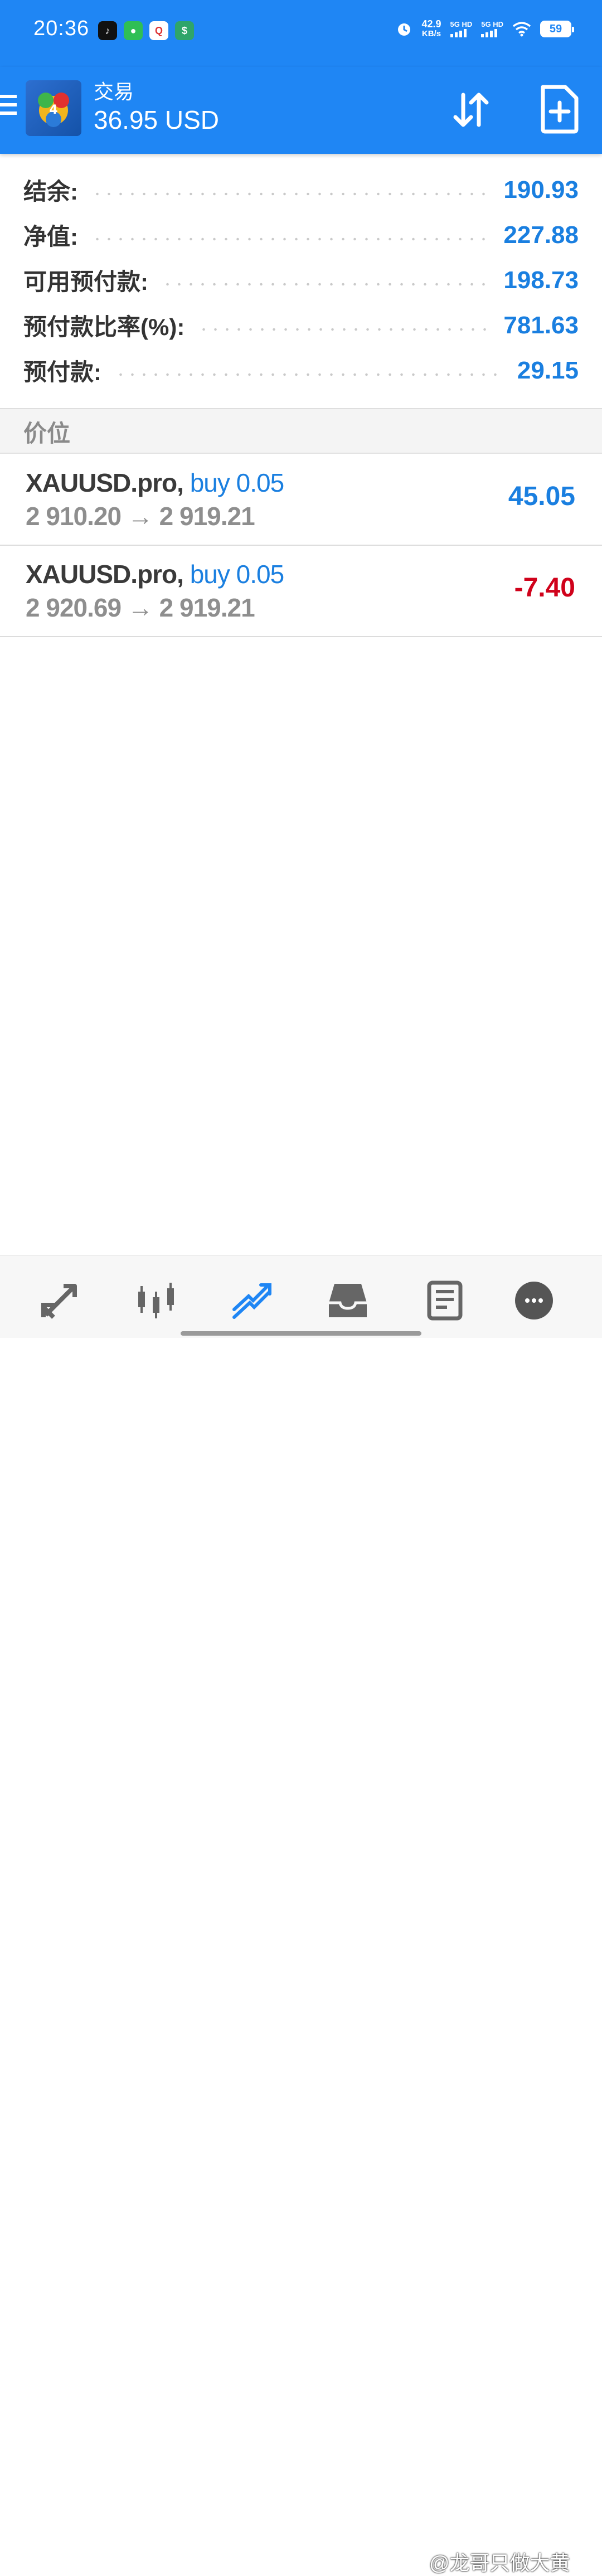 The width and height of the screenshot is (602, 2576). Describe the element at coordinates (51, 191) in the screenshot. I see `balance-label: 结余:` at that location.